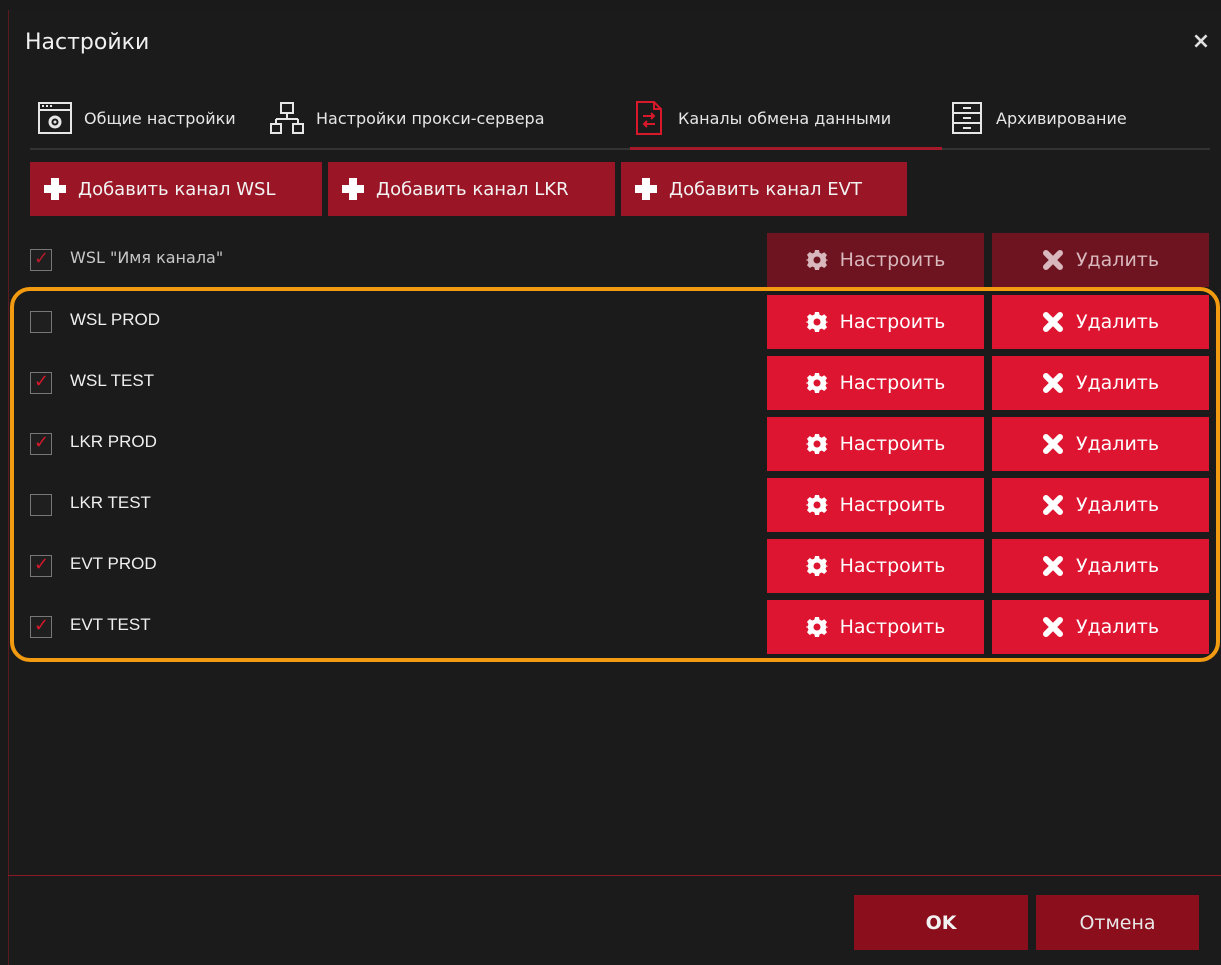 Image resolution: width=1221 pixels, height=965 pixels. What do you see at coordinates (113, 563) in the screenshot?
I see `channel-label: EVT PROD` at bounding box center [113, 563].